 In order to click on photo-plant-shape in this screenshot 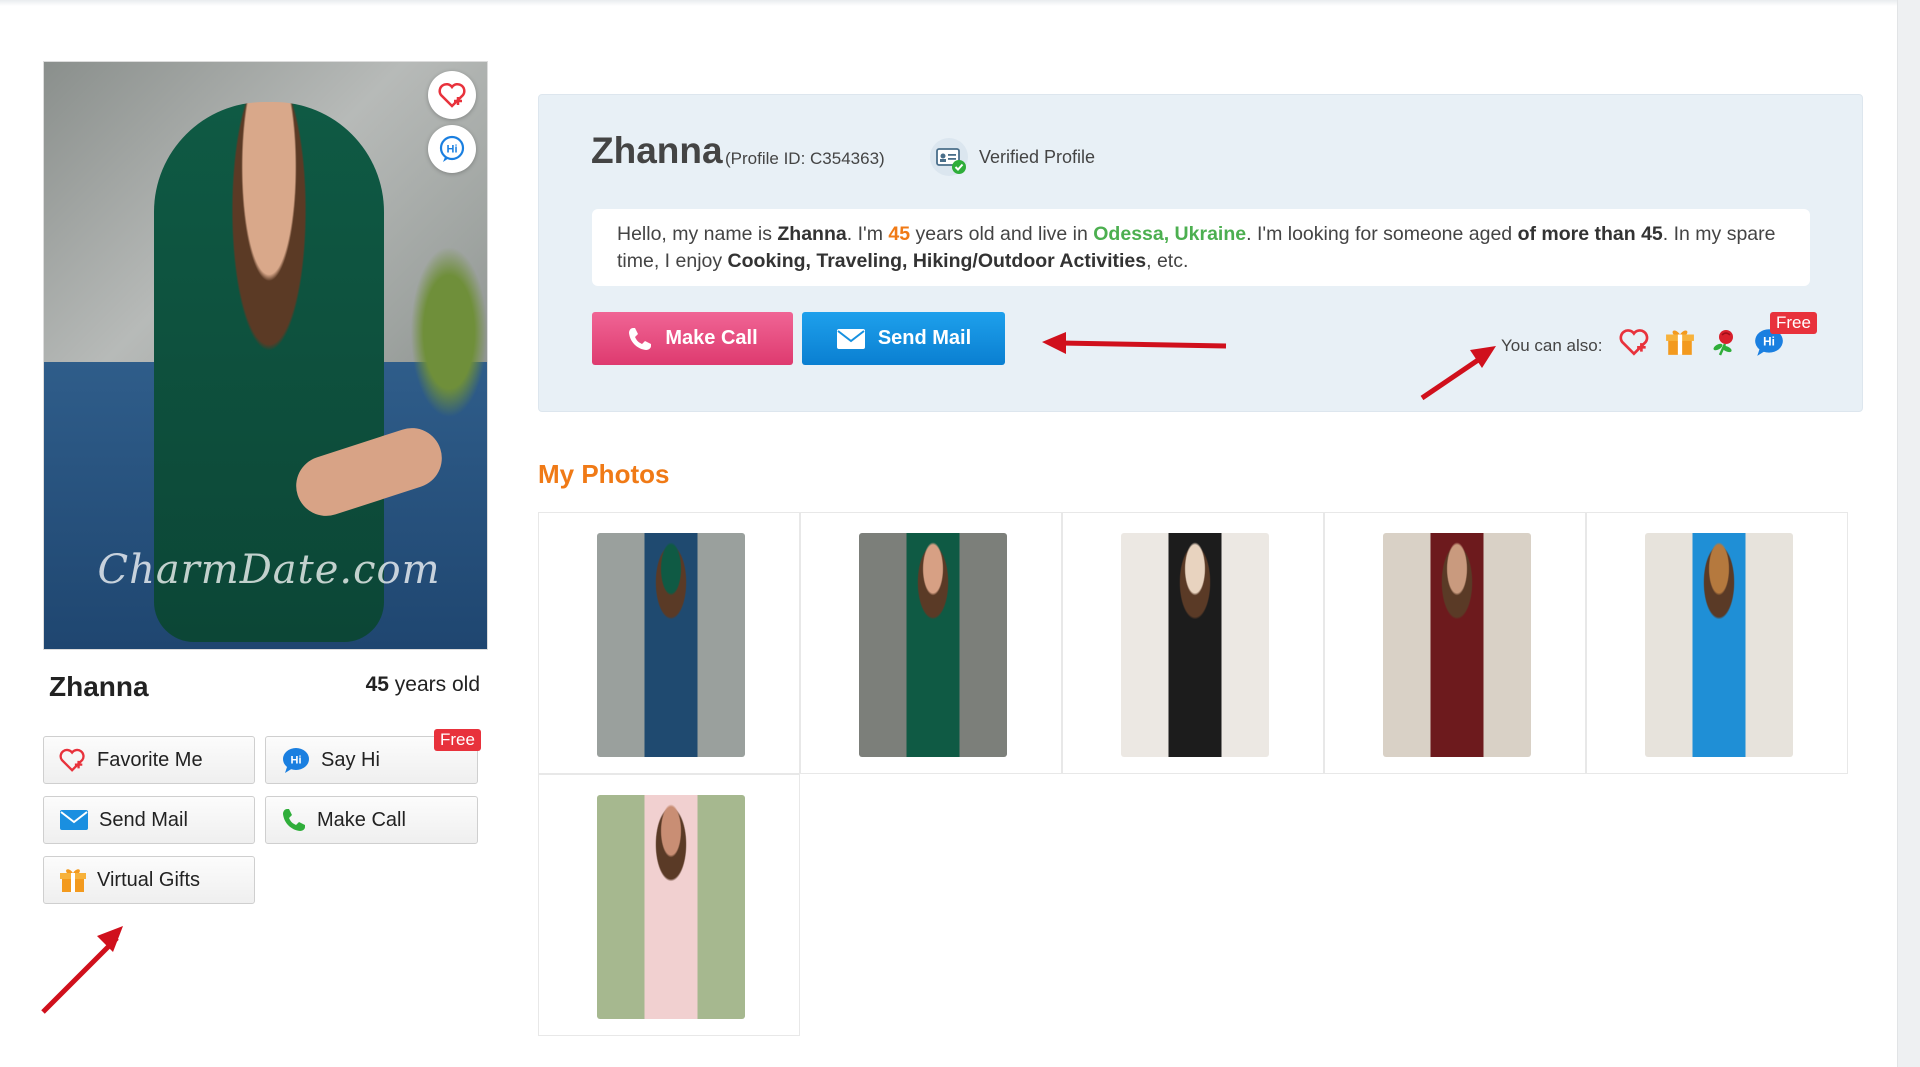, I will do `click(445, 332)`.